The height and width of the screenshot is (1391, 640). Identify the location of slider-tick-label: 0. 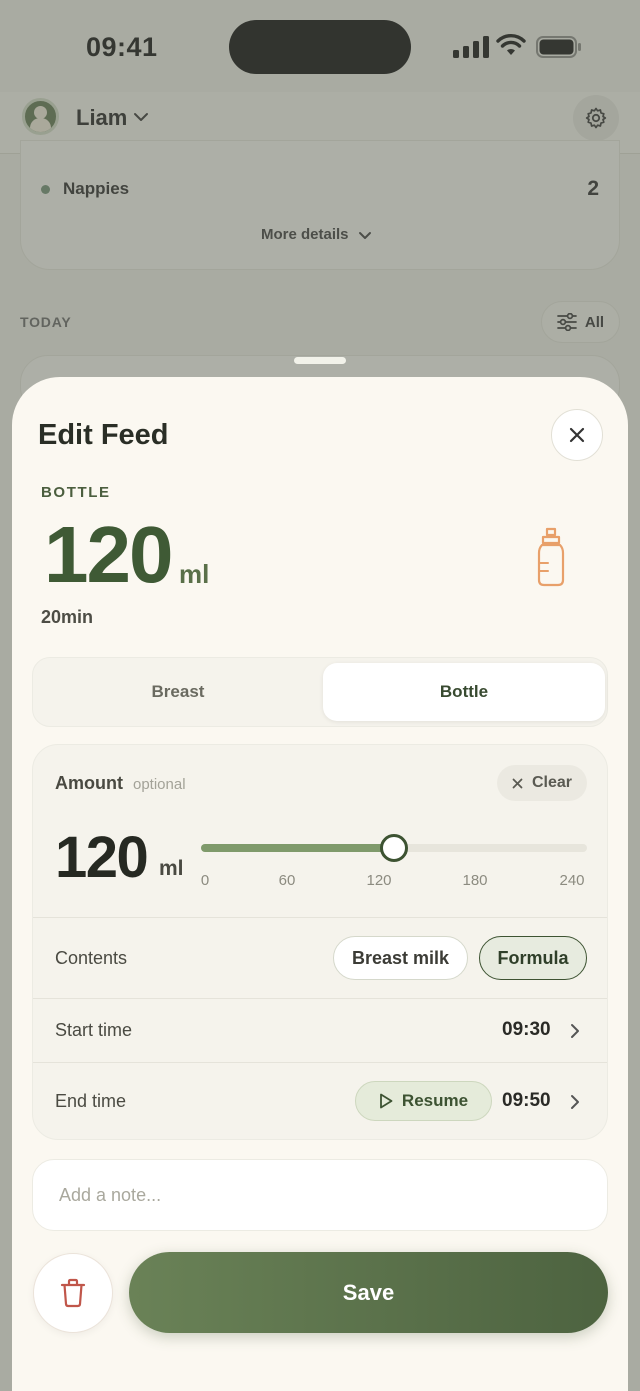
(205, 880).